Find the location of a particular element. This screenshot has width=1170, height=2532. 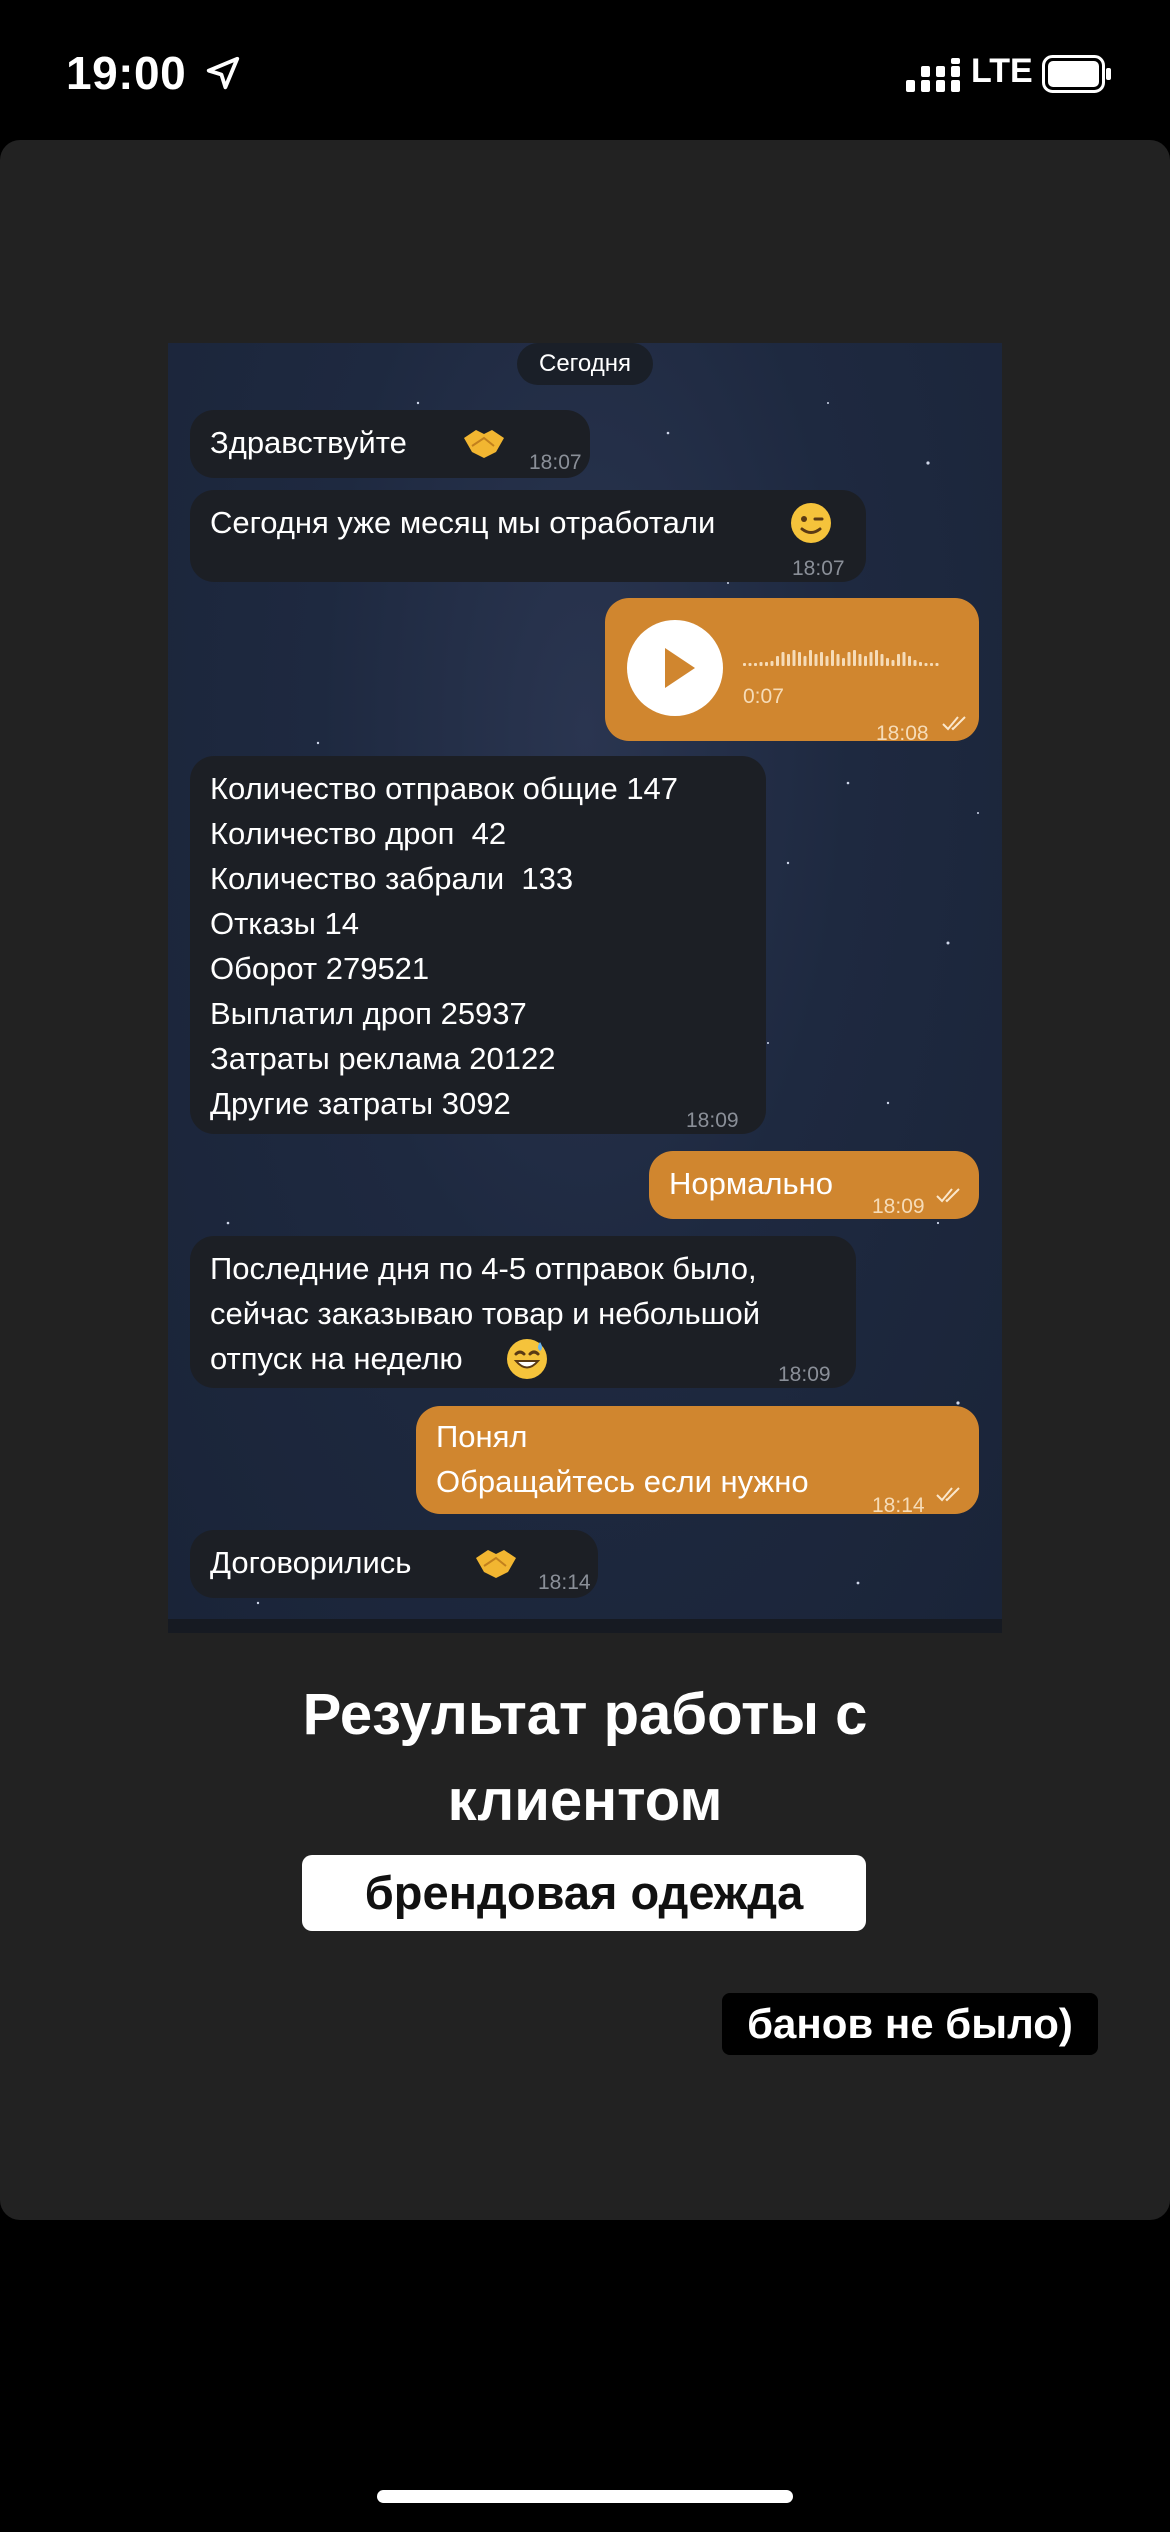

stats-line: Затраты реклама 20122 is located at coordinates (383, 1058).